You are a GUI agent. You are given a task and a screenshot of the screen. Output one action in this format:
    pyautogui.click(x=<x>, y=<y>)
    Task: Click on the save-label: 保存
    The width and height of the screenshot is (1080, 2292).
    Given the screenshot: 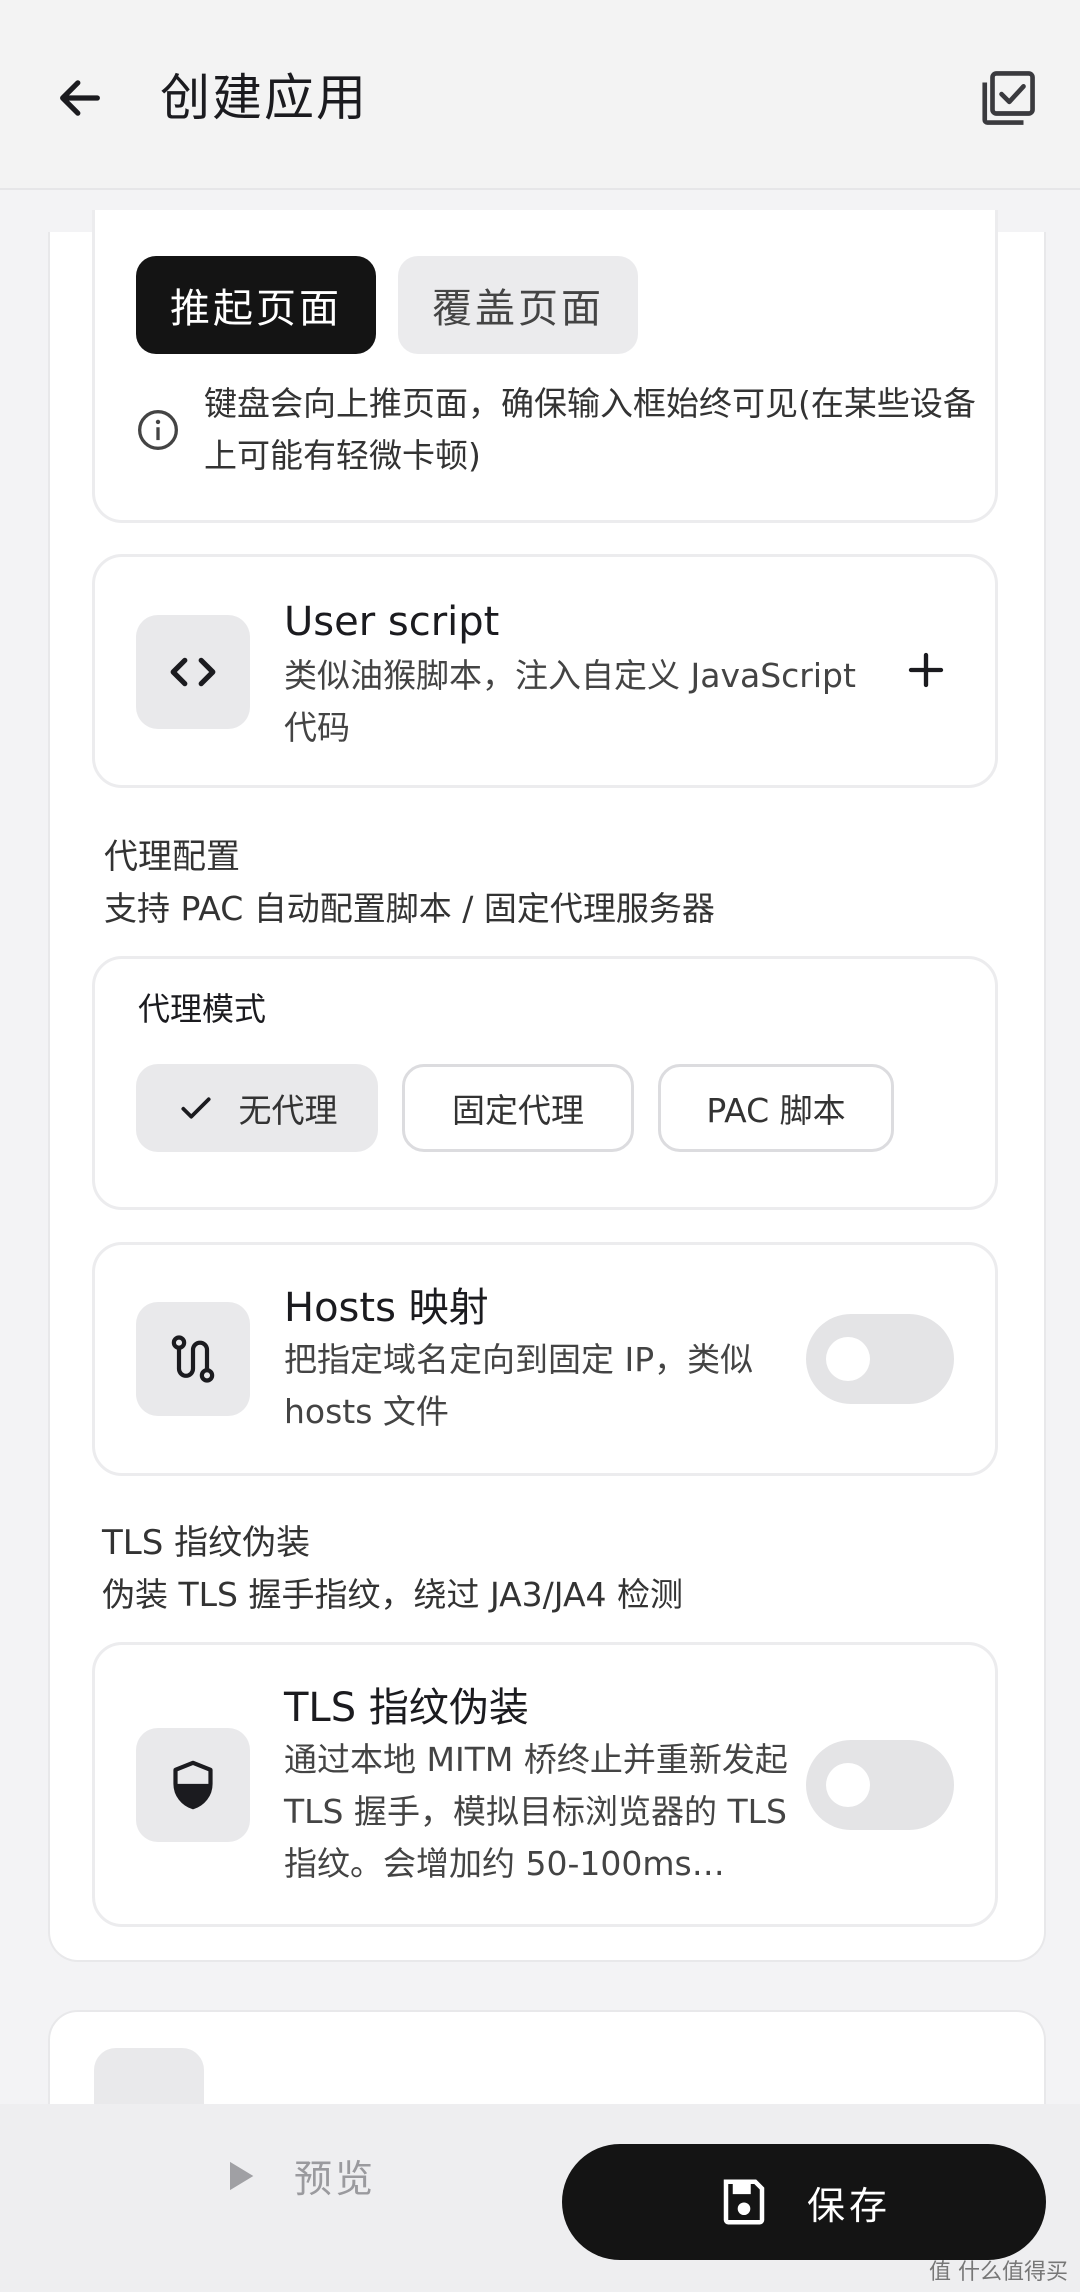 What is the action you would take?
    pyautogui.click(x=848, y=2205)
    